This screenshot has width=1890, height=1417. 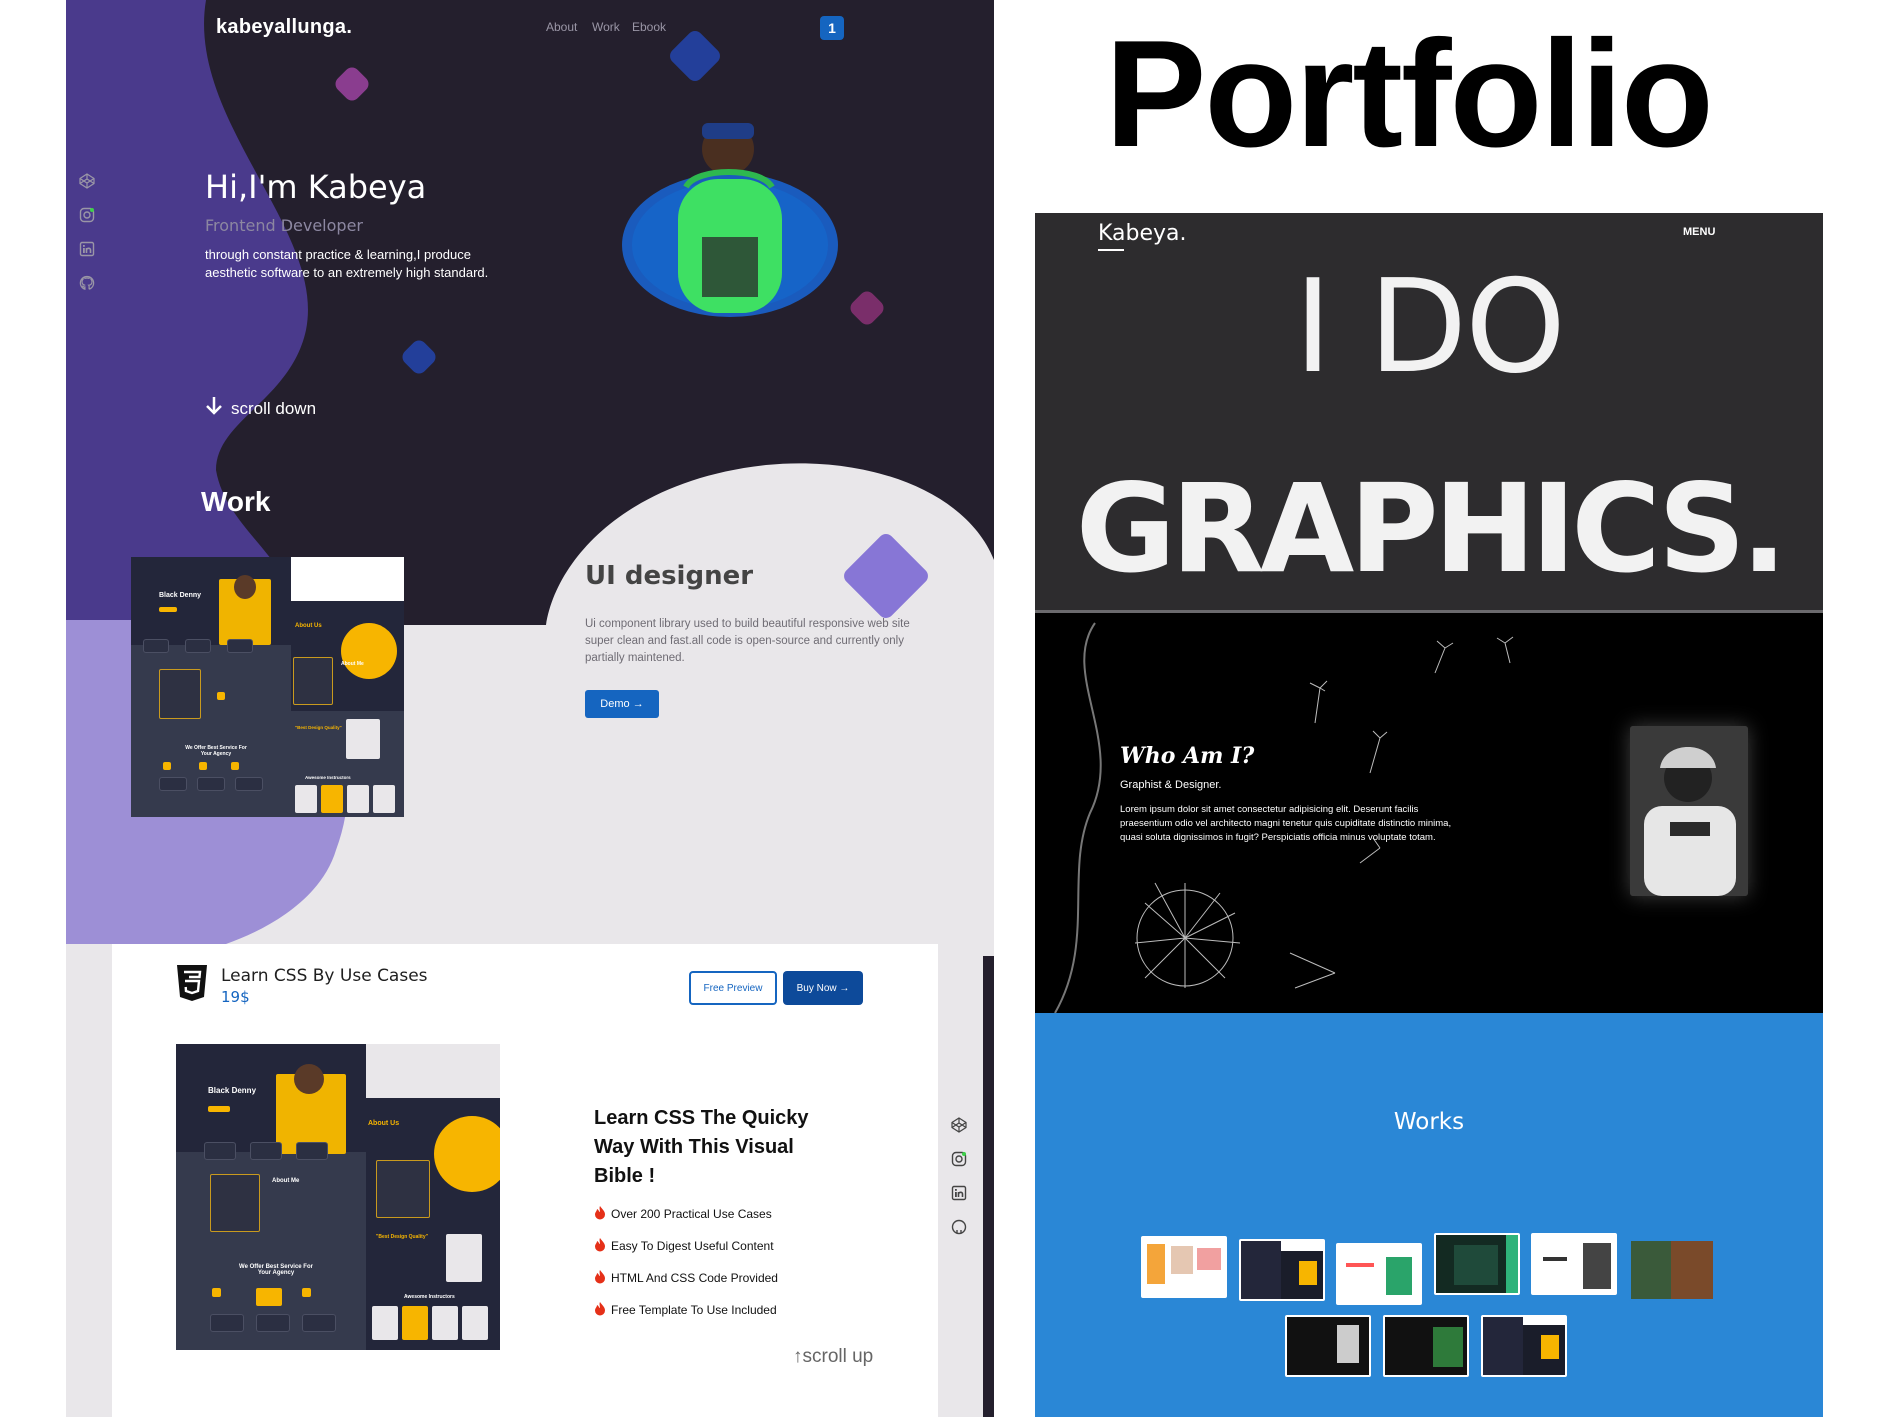 I want to click on nav-ebook: Ebook, so click(x=649, y=27).